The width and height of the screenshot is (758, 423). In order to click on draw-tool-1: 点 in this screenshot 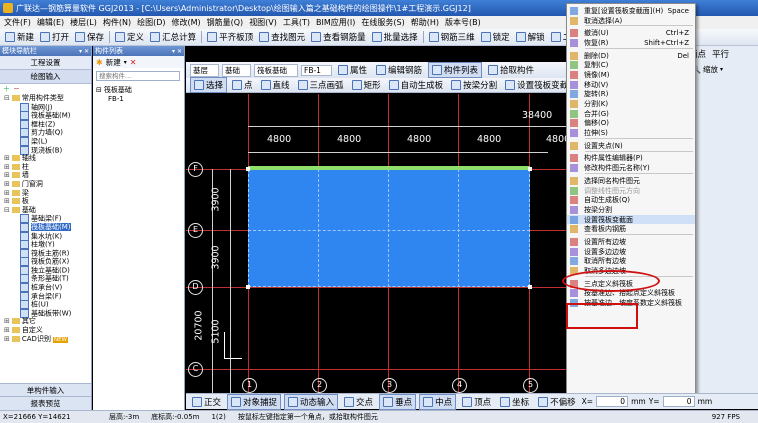, I will do `click(242, 85)`.